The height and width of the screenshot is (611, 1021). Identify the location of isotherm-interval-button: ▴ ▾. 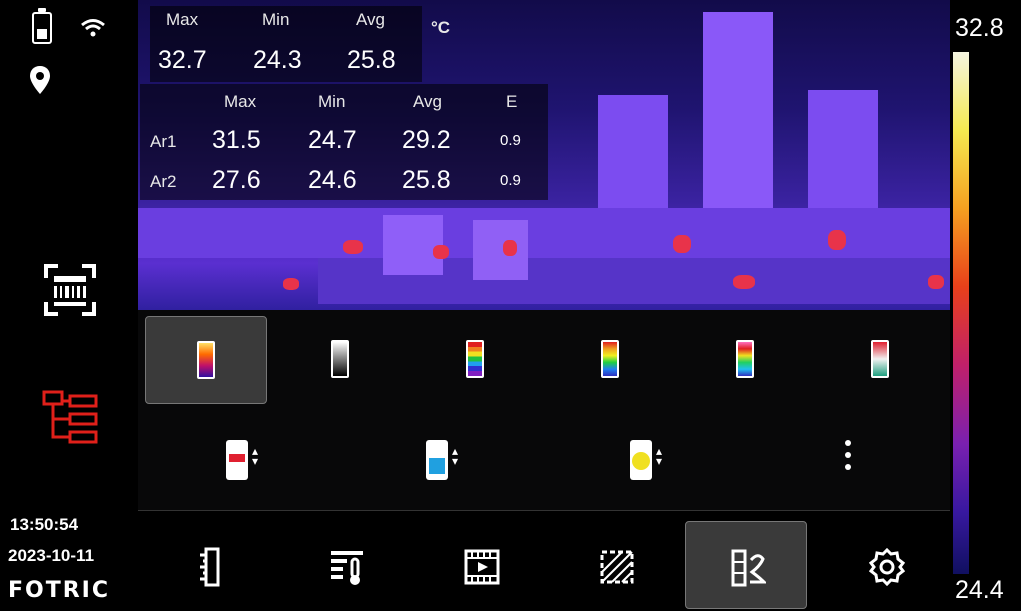
(654, 460).